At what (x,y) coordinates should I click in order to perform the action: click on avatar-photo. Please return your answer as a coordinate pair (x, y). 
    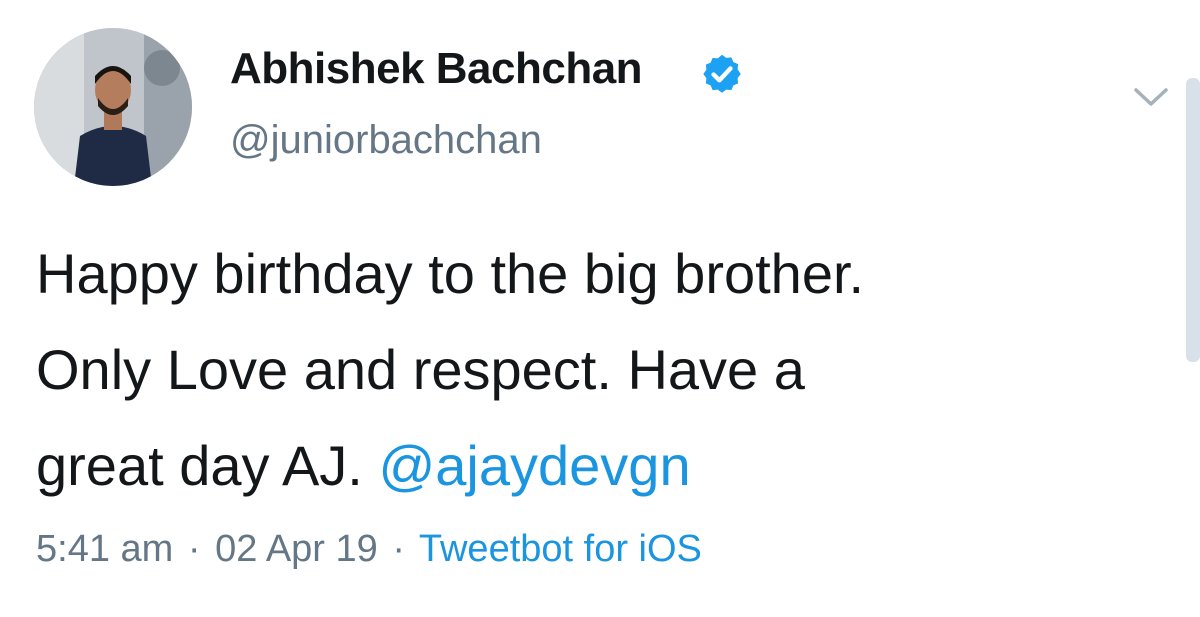
    Looking at the image, I should click on (113, 107).